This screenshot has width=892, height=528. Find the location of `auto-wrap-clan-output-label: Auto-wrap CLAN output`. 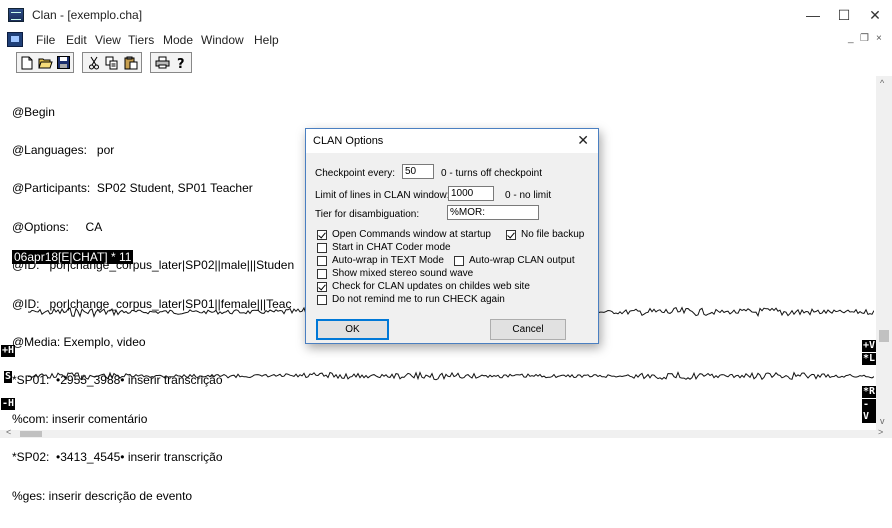

auto-wrap-clan-output-label: Auto-wrap CLAN output is located at coordinates (522, 260).